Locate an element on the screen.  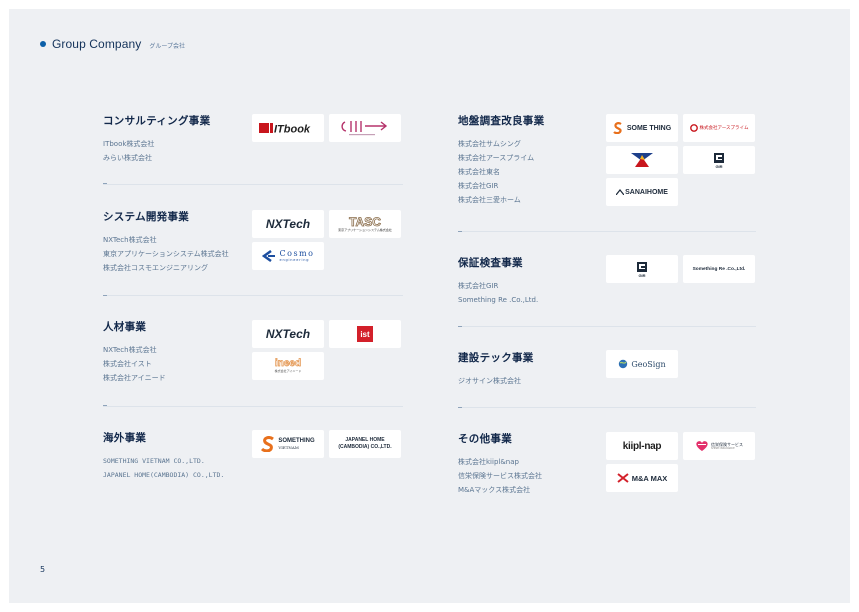
page-number: 5 is located at coordinates (43, 569).